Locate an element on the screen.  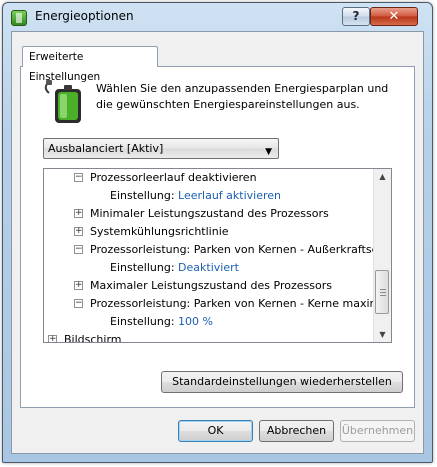
cancel-button: Abbrechen is located at coordinates (296, 431).